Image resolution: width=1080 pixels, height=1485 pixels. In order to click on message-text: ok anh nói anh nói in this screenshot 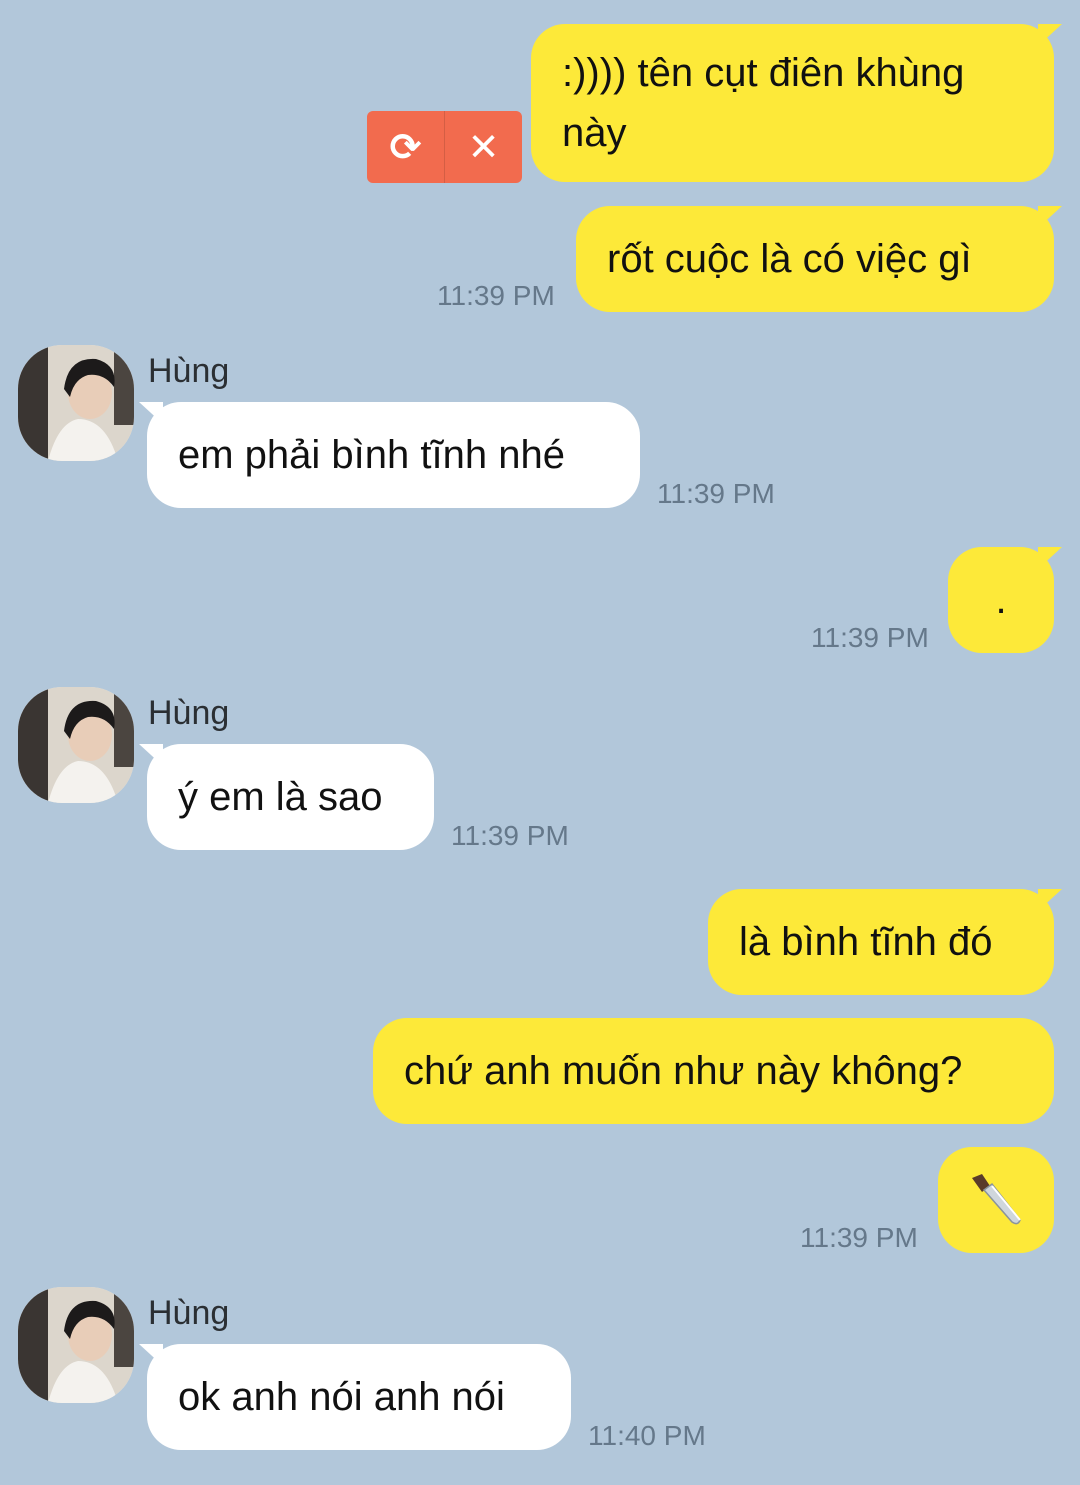, I will do `click(341, 1397)`.